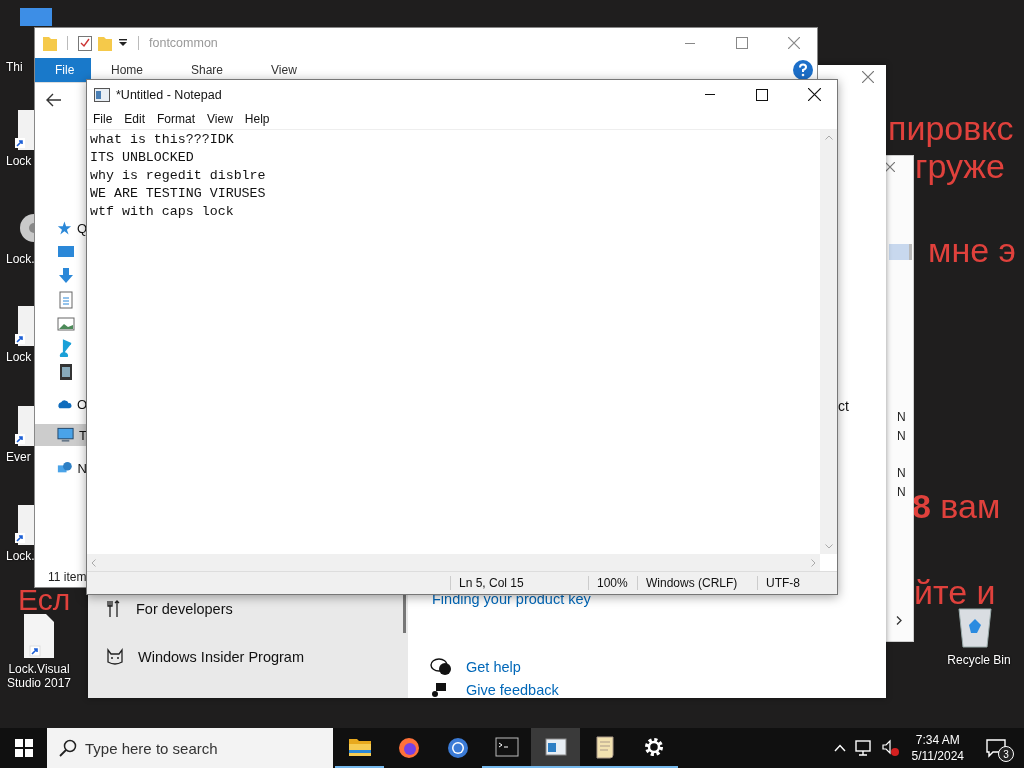 This screenshot has width=1024, height=768. I want to click on dropdown-icon, so click(123, 43).